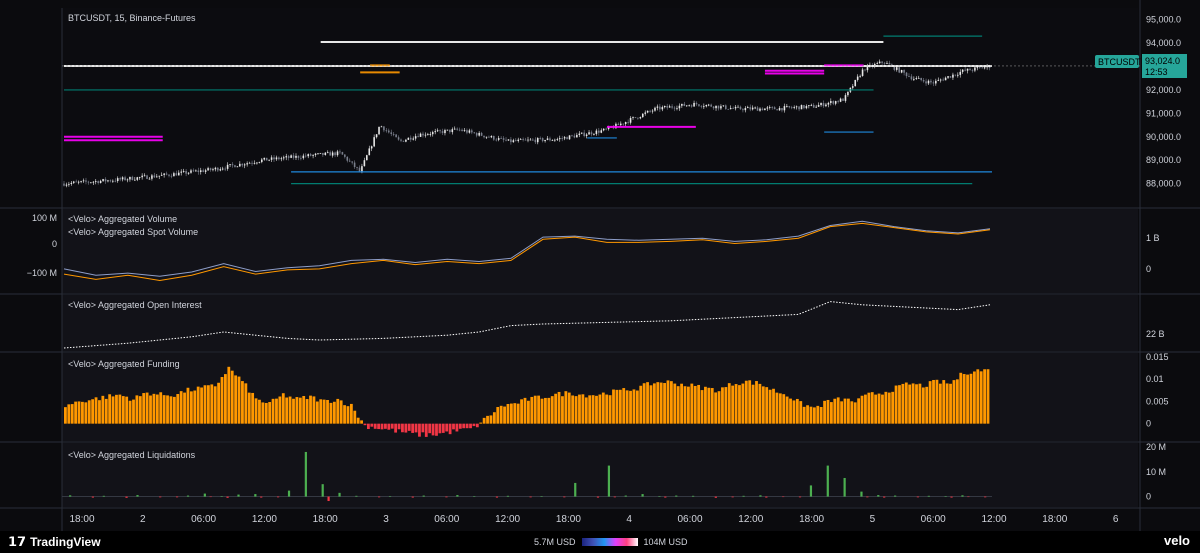  What do you see at coordinates (1162, 61) in the screenshot?
I see `price-tag-price: 93,024.0` at bounding box center [1162, 61].